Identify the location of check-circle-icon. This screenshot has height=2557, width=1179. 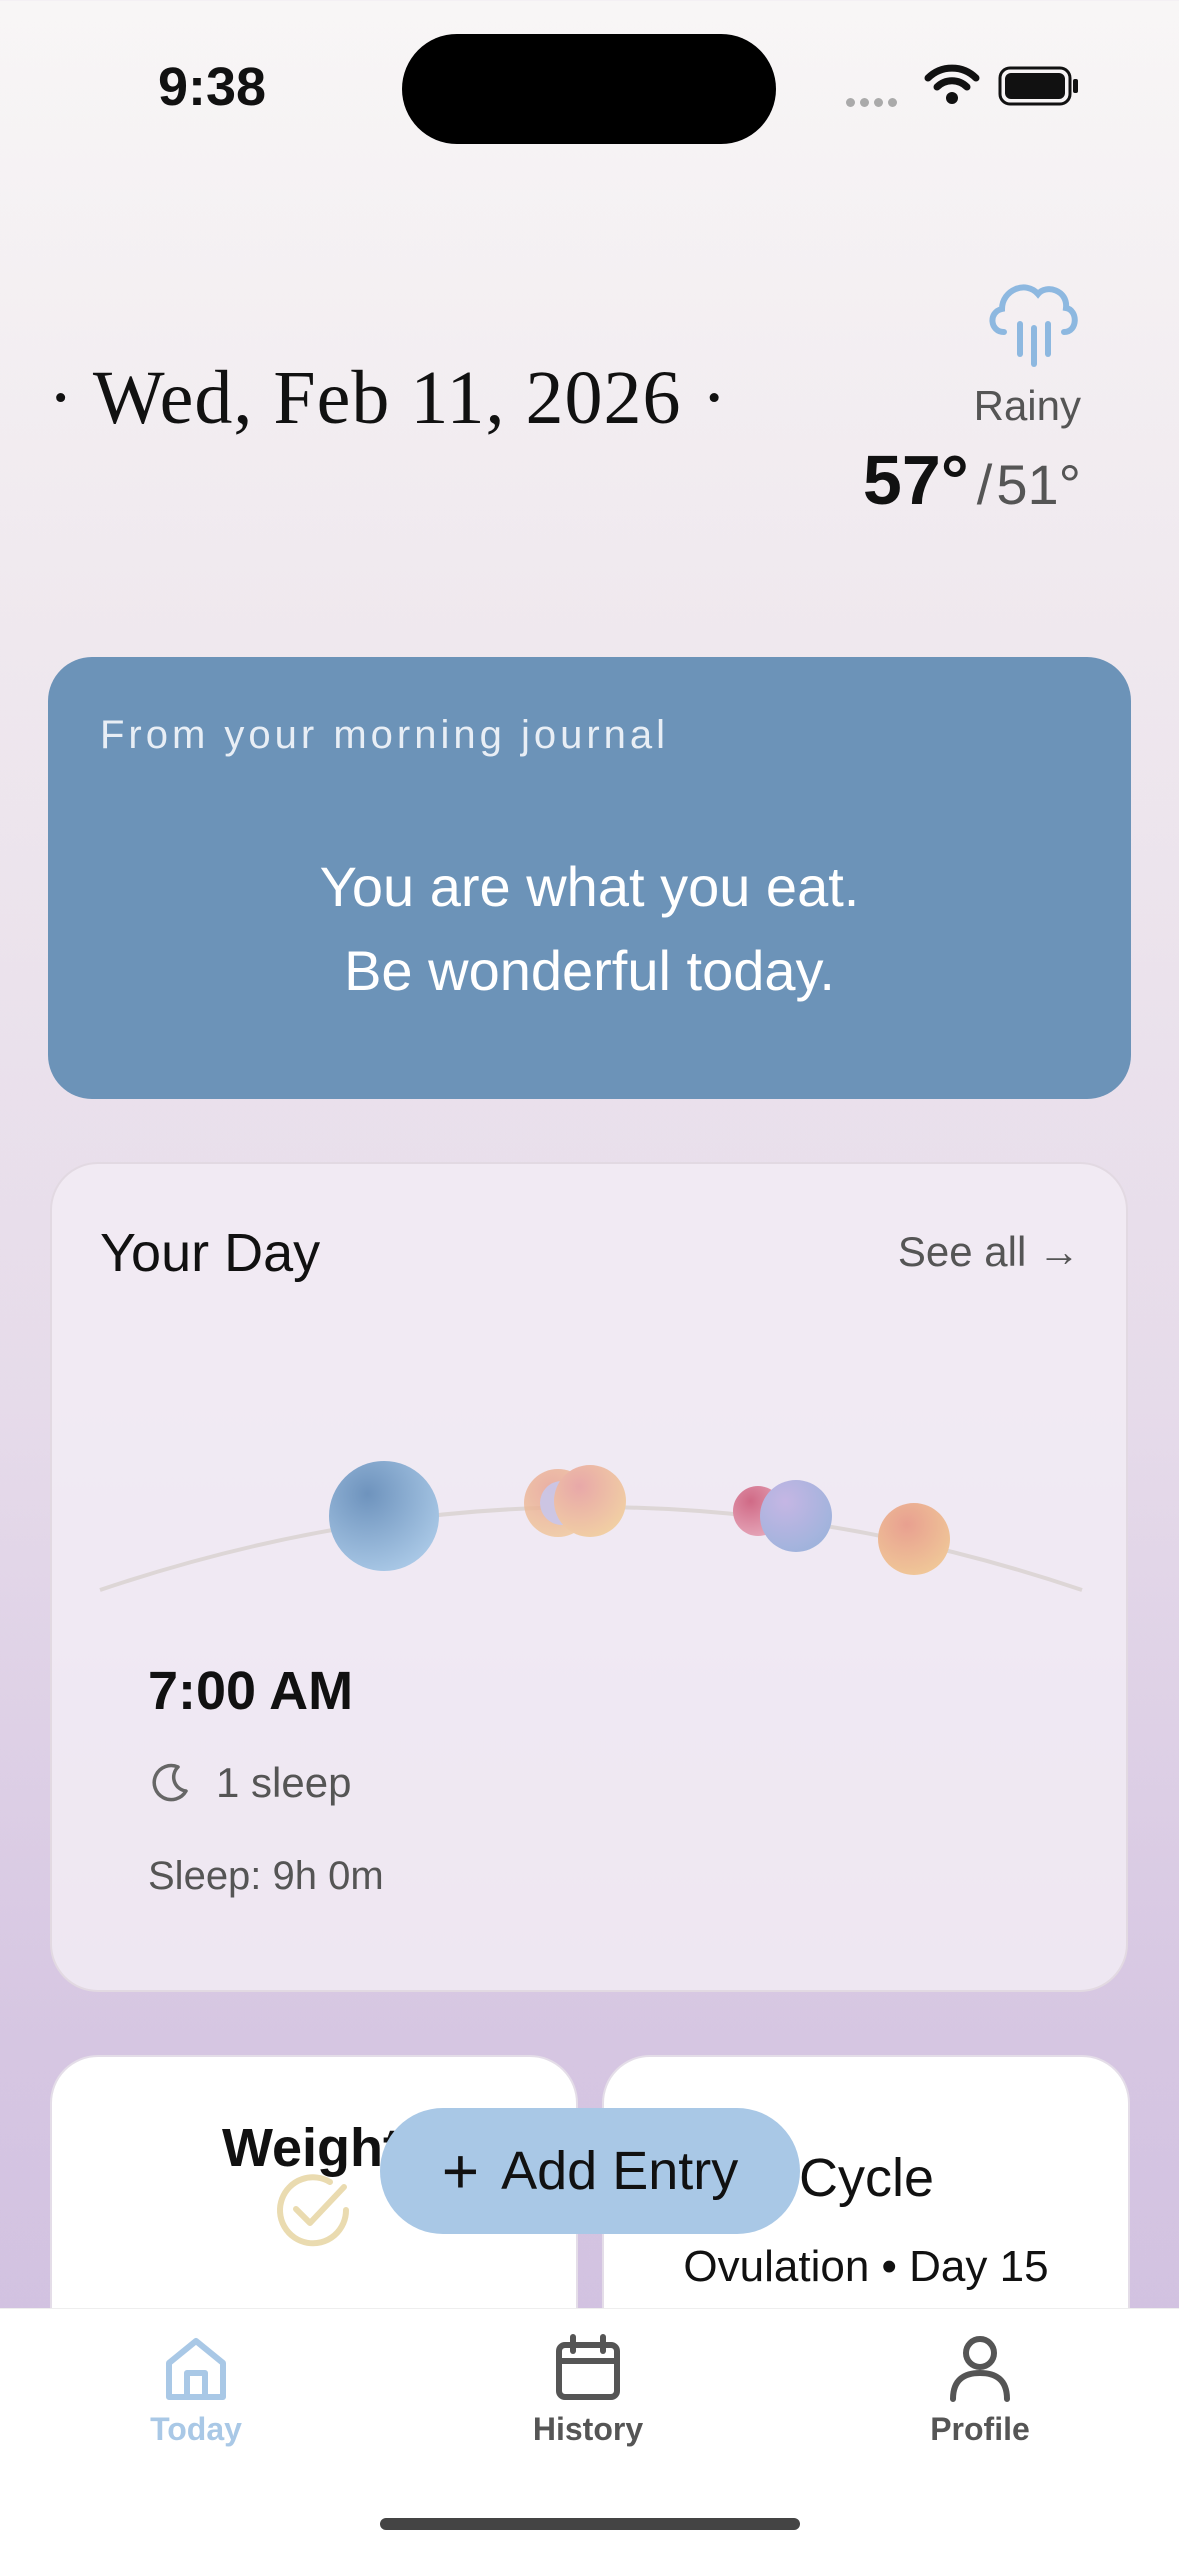
(313, 2210).